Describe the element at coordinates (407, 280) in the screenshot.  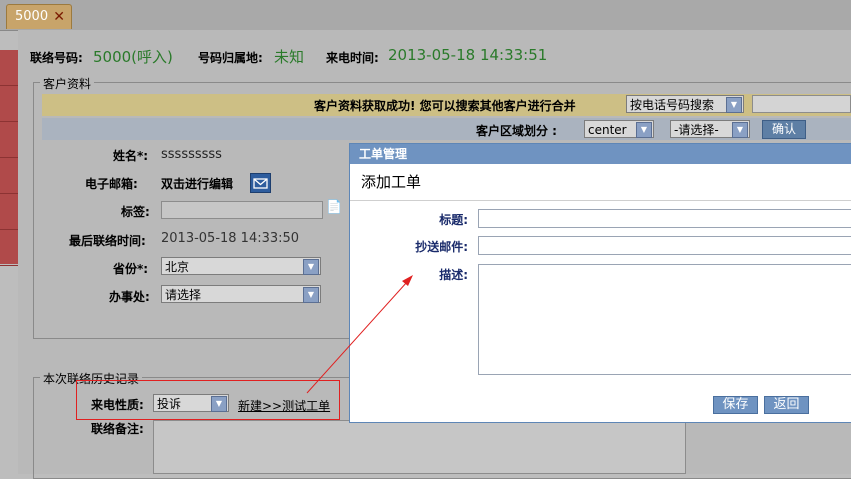
I see `arrow-head` at that location.